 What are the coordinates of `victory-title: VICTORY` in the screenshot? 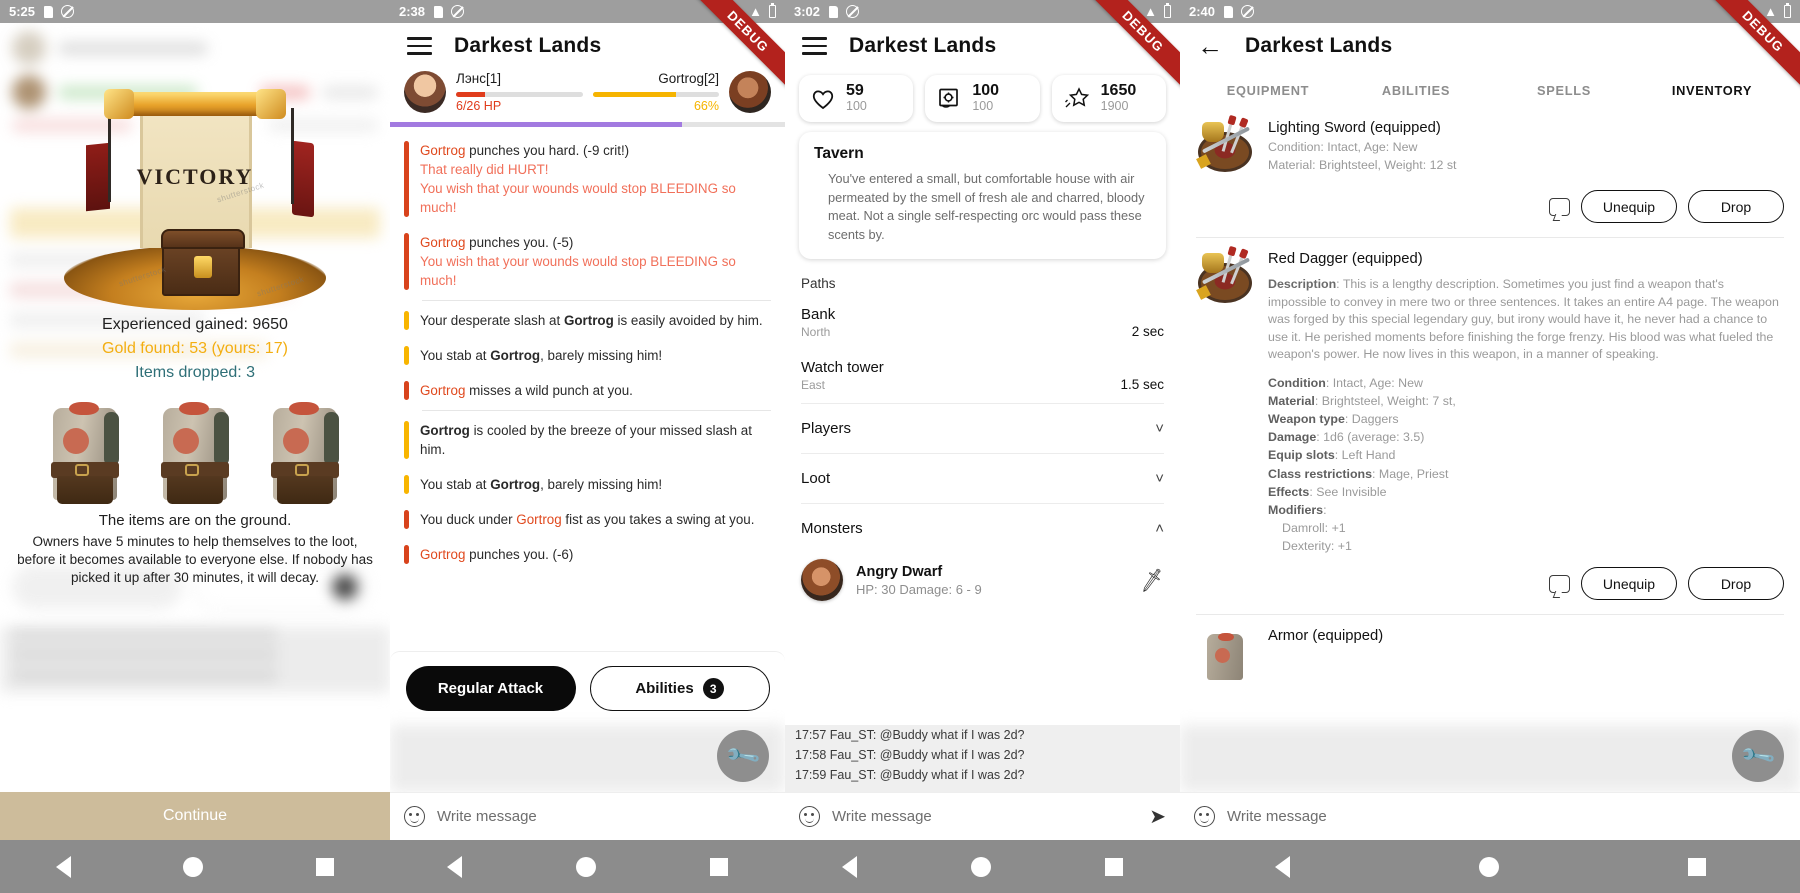 It's located at (195, 176).